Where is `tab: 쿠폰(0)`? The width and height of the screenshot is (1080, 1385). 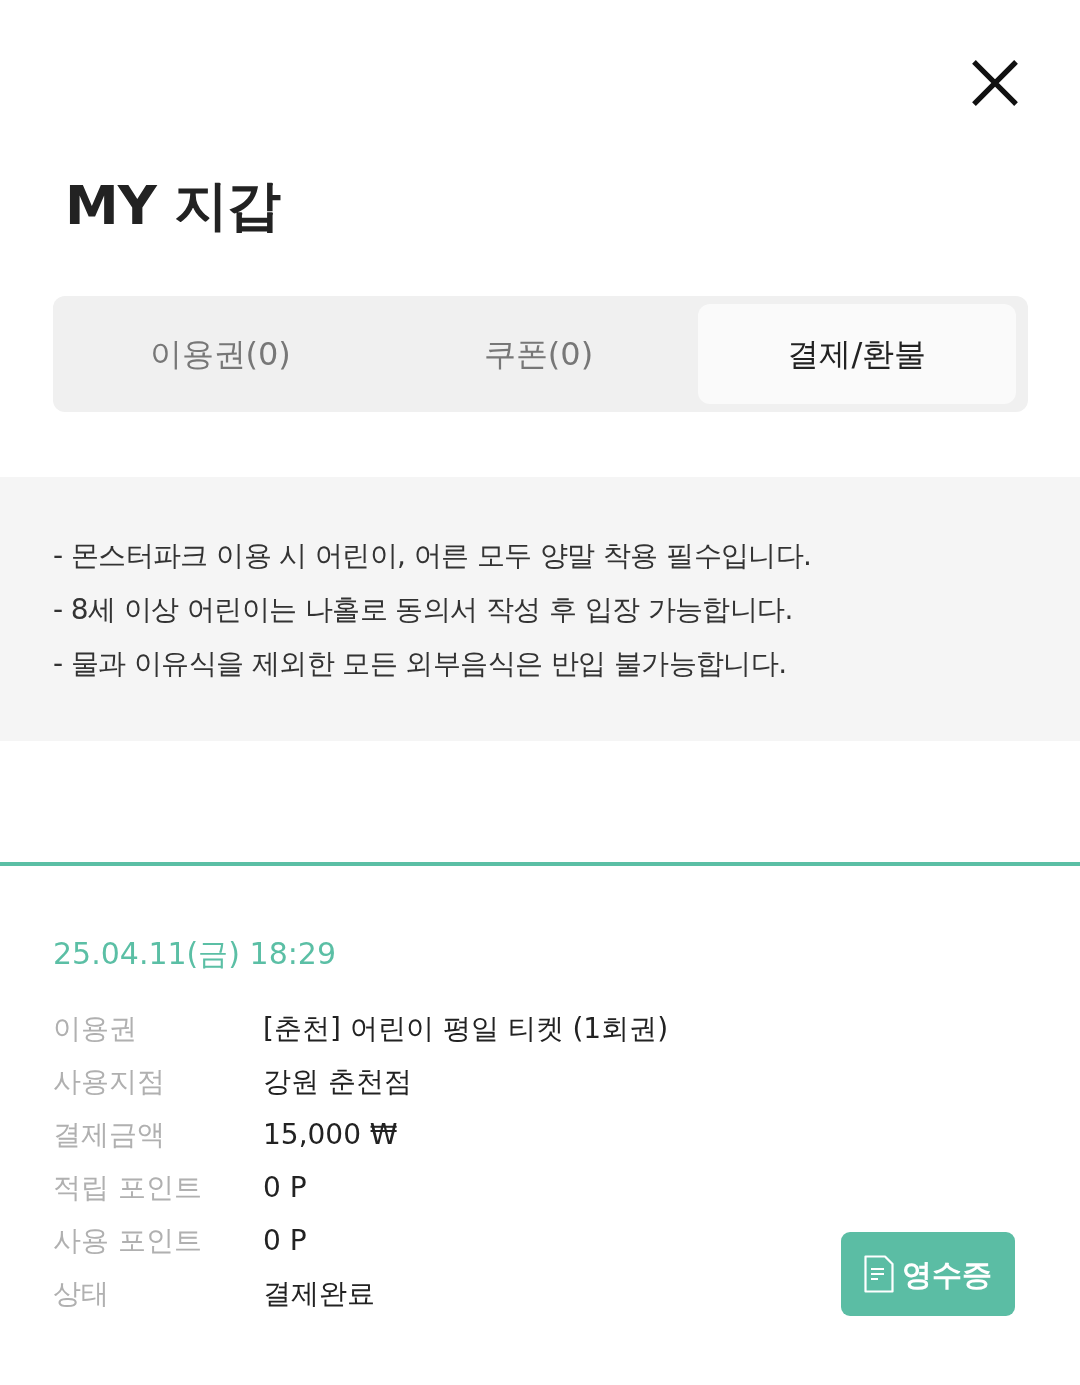 tab: 쿠폰(0) is located at coordinates (538, 354).